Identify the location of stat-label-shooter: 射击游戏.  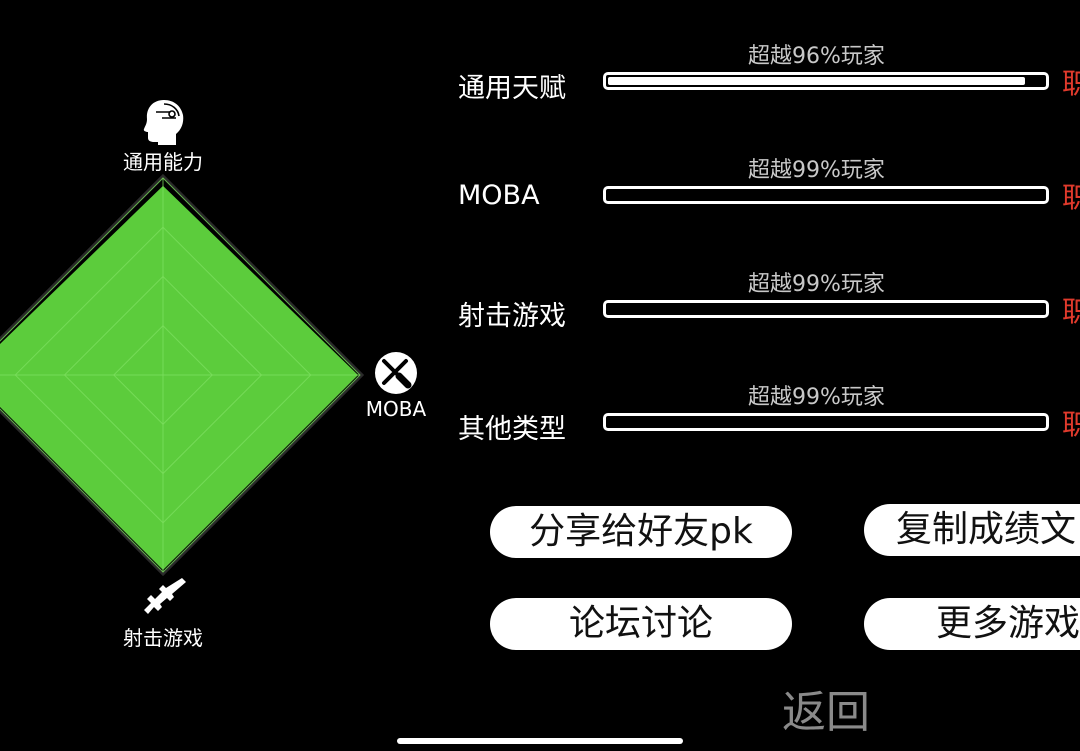
(512, 316).